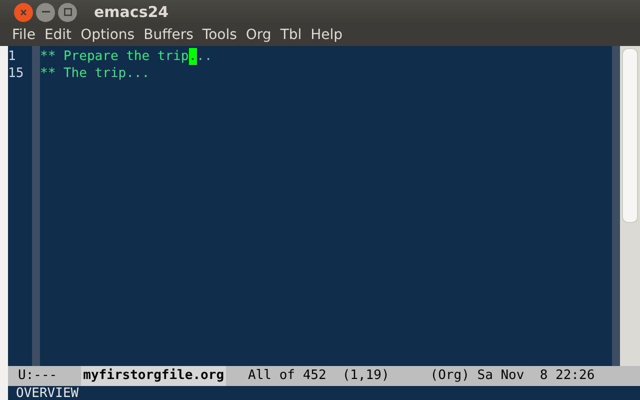  What do you see at coordinates (287, 376) in the screenshot?
I see `buffer-position: All of 452` at bounding box center [287, 376].